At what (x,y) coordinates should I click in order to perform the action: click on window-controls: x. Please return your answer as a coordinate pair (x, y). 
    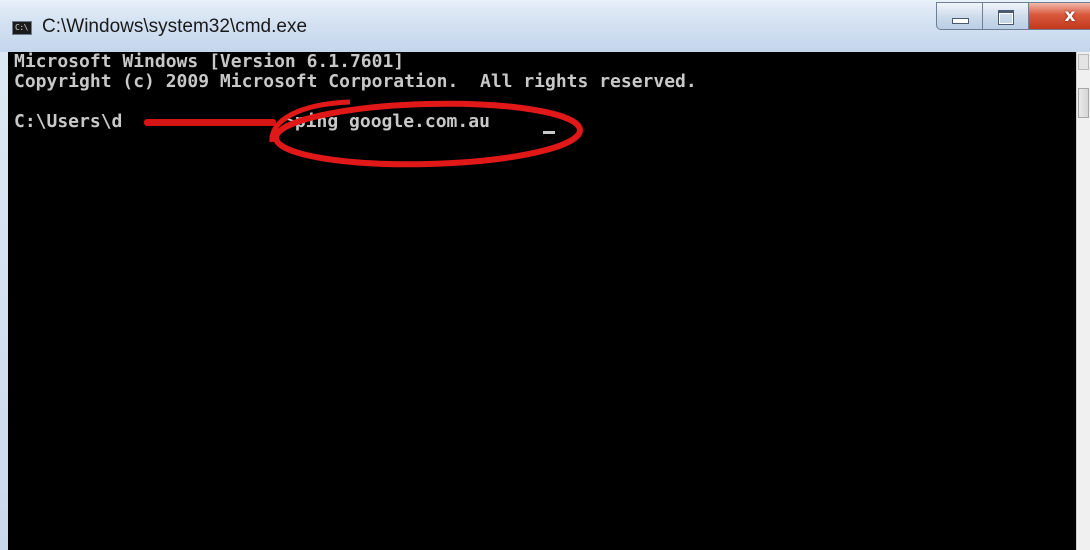
    Looking at the image, I should click on (1013, 16).